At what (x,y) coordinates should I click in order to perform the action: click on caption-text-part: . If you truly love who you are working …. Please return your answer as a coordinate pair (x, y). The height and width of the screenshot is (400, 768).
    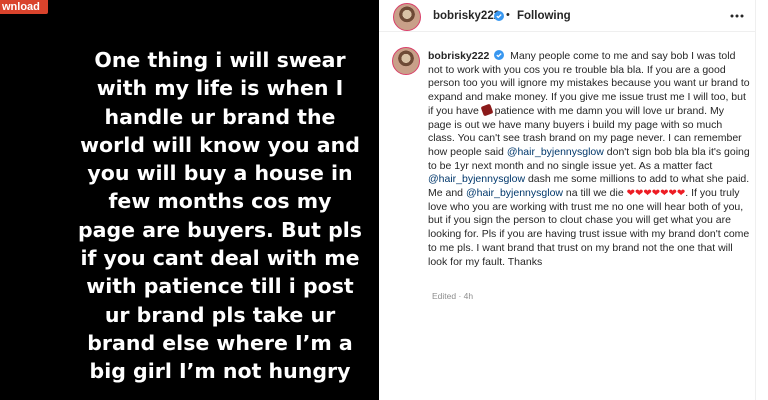
    Looking at the image, I should click on (589, 227).